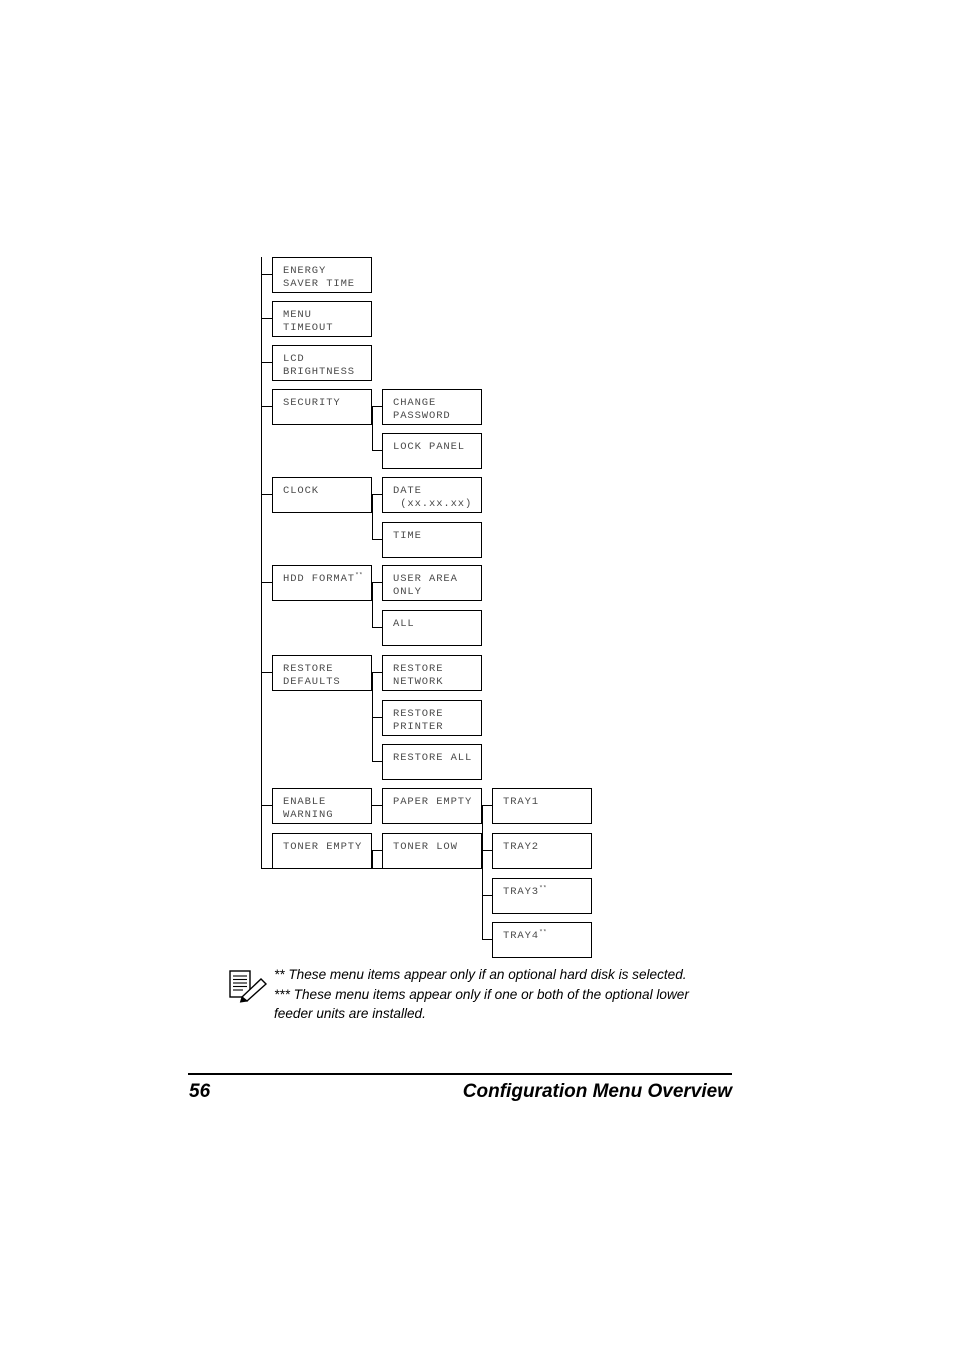 This screenshot has height=1351, width=954. Describe the element at coordinates (322, 495) in the screenshot. I see `node-clock: CLOCK` at that location.